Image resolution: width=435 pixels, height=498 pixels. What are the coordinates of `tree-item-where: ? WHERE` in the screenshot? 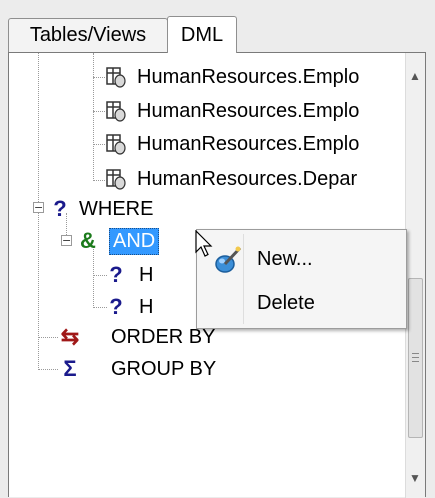 It's located at (102, 209).